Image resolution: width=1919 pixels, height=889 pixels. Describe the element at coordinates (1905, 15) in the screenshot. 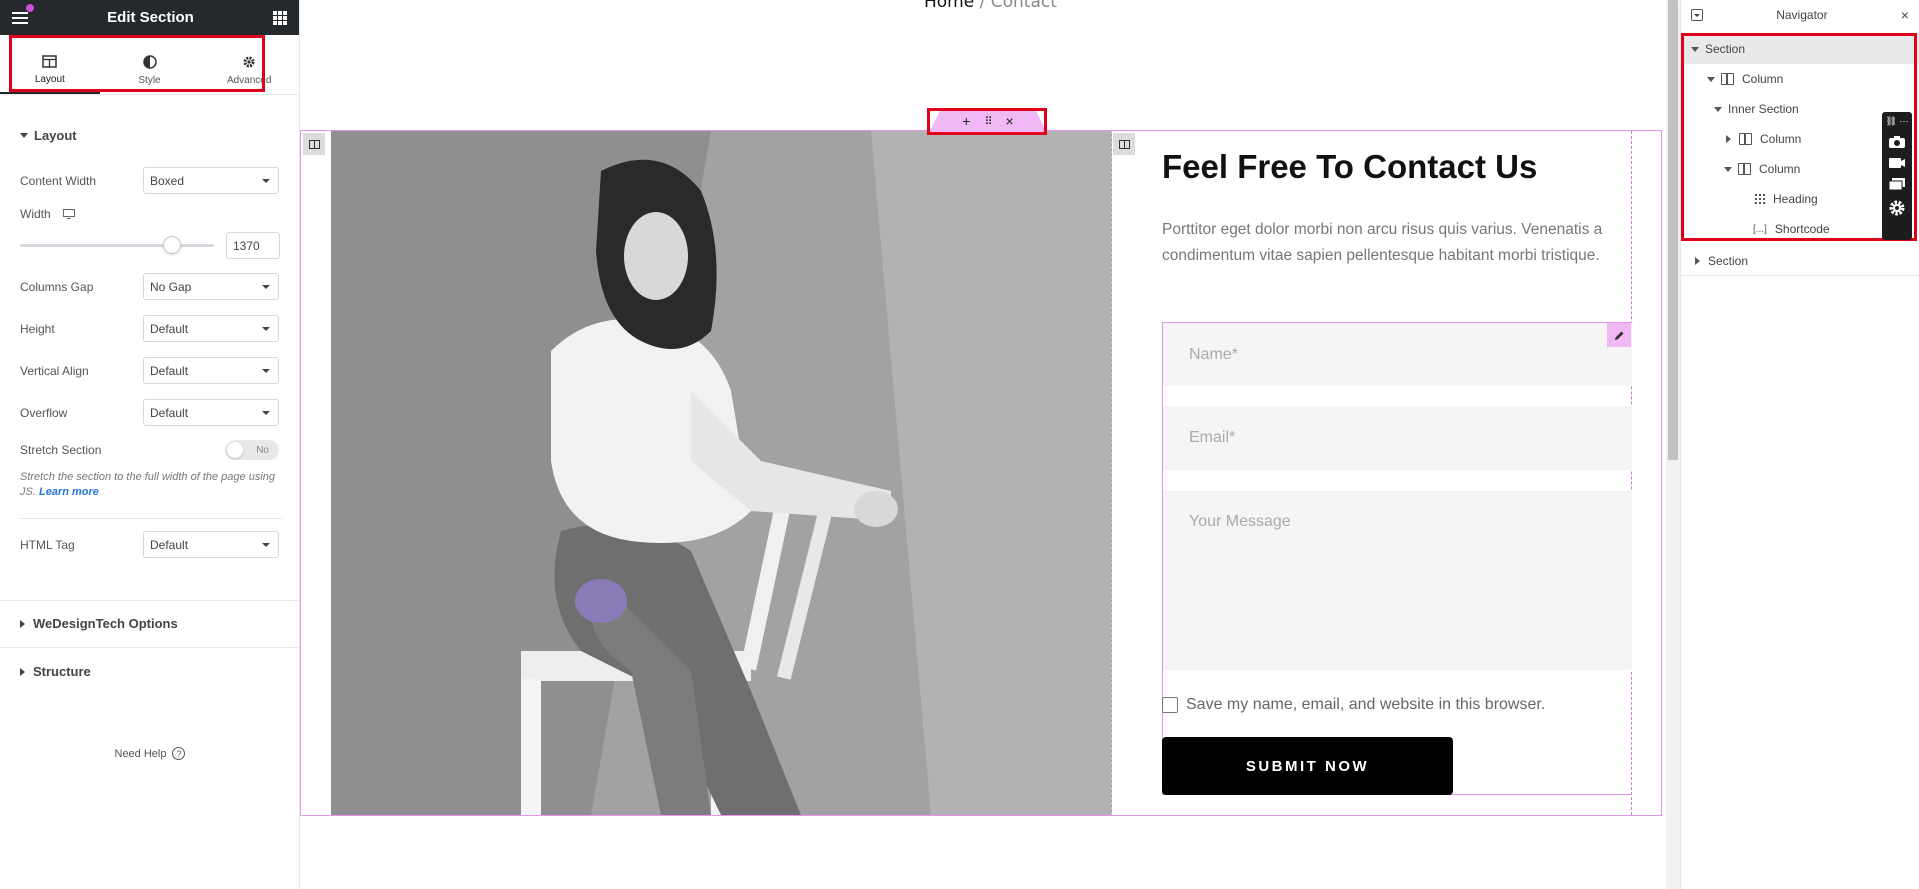

I see `close-icon: ×` at that location.